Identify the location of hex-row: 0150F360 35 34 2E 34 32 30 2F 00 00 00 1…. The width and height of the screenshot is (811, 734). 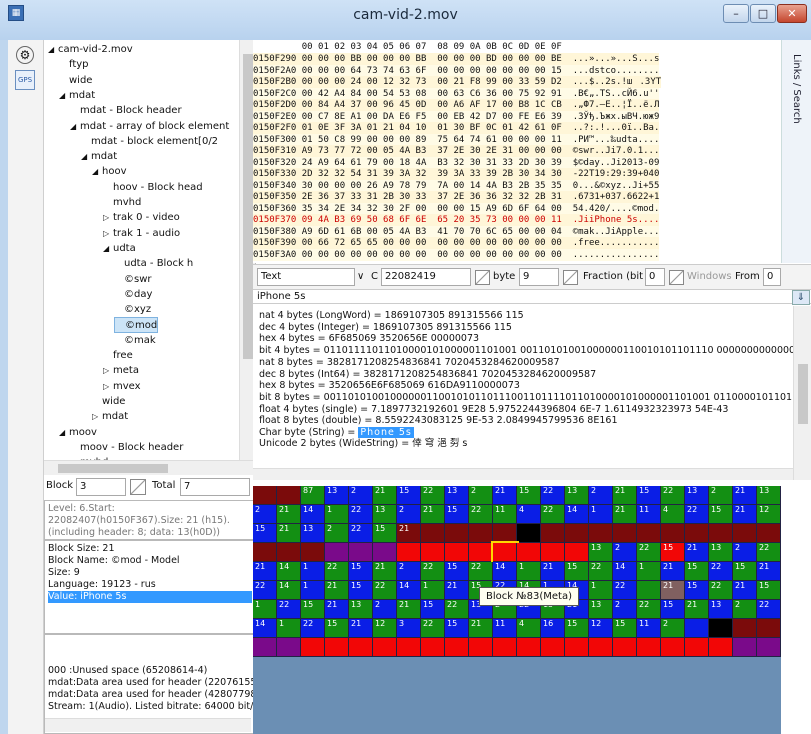
(456, 208).